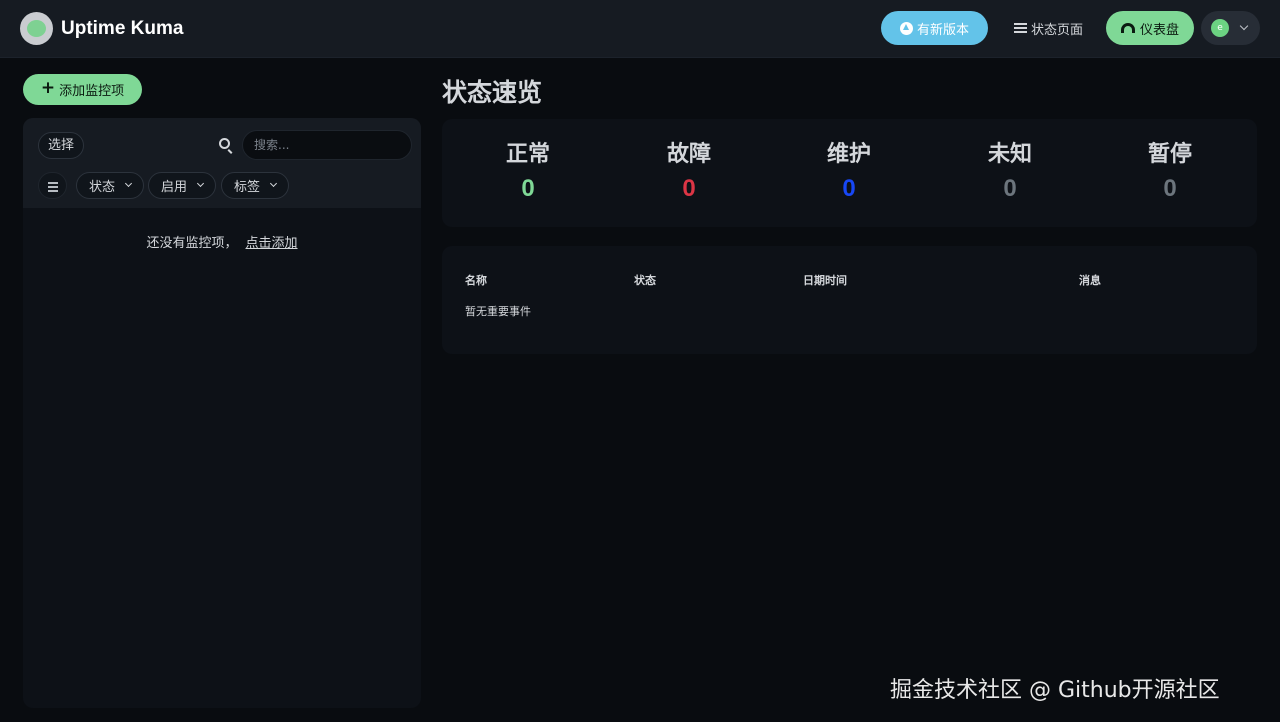 The image size is (1280, 722). Describe the element at coordinates (906, 28) in the screenshot. I see `arrow-up-circle-icon` at that location.